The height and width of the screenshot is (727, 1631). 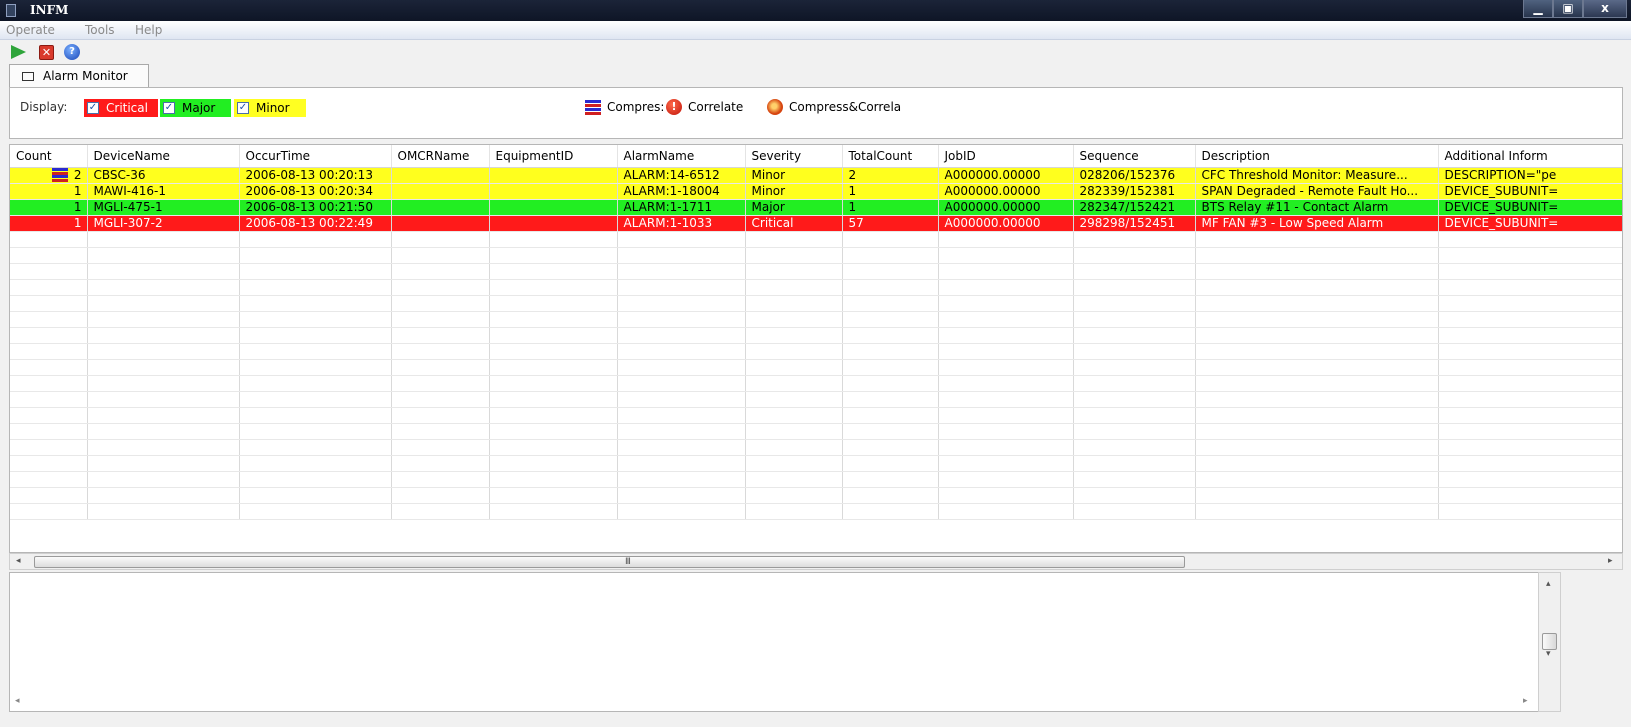 What do you see at coordinates (315, 156) in the screenshot?
I see `column-header-occur-time: OccurTime` at bounding box center [315, 156].